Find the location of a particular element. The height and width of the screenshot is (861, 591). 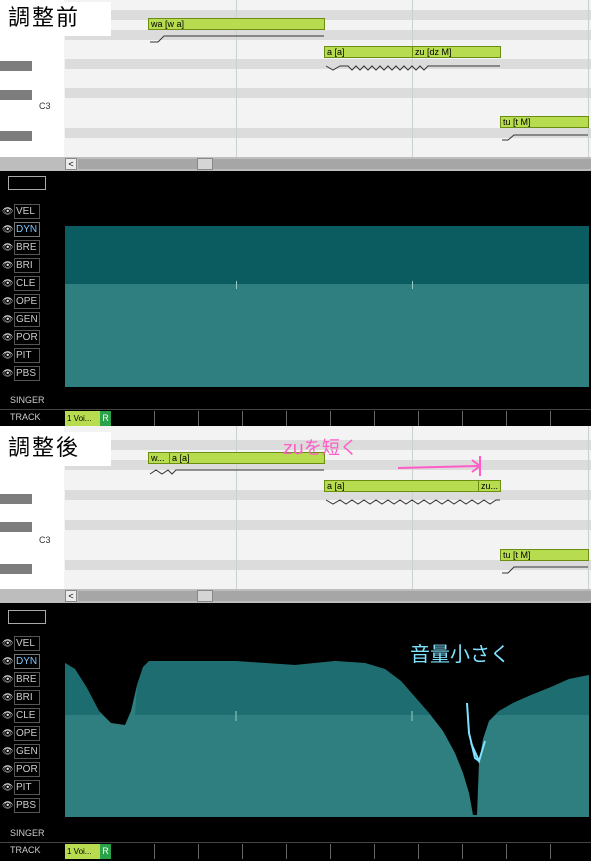

dynamics-fill-upper is located at coordinates (327, 255).